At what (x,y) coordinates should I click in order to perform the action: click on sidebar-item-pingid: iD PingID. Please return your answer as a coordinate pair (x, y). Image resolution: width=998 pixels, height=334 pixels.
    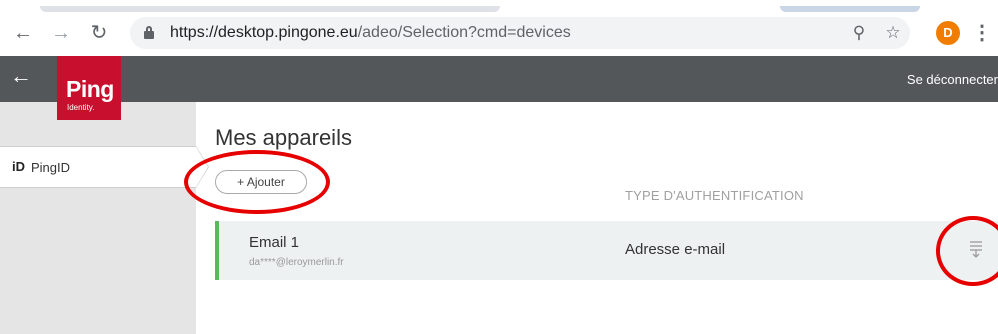
    Looking at the image, I should click on (104, 167).